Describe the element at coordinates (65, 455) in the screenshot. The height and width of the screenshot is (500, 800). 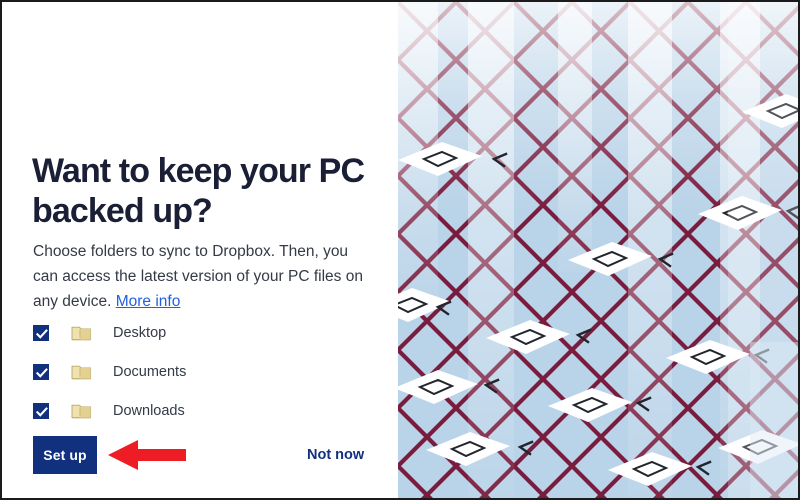
I see `set-up-button: Set up` at that location.